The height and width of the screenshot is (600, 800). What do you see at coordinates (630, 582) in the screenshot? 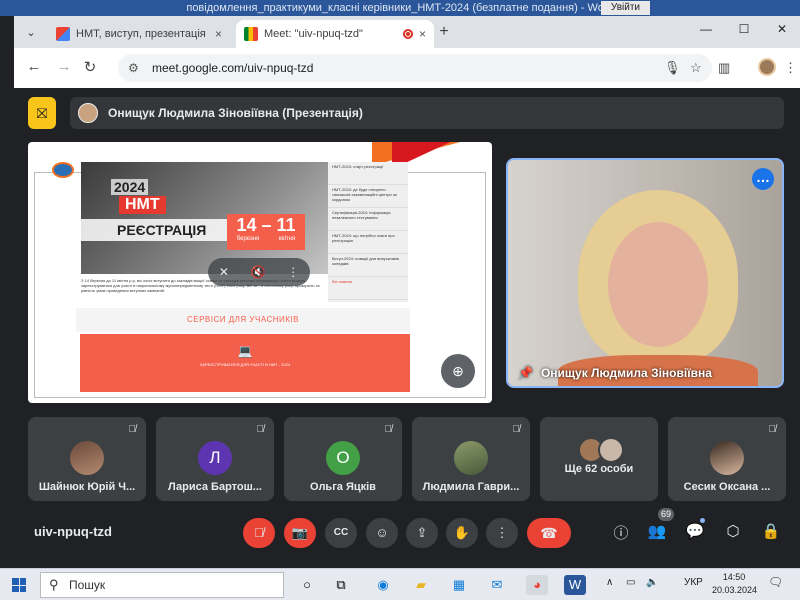
I see `network-icon: ▭` at bounding box center [630, 582].